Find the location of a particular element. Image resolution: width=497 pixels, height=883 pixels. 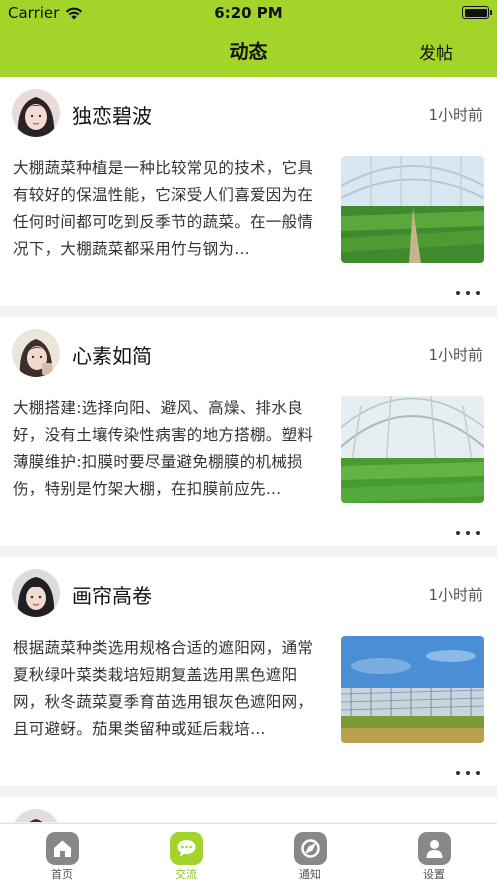

app-header: Carrier 6:20 PM 动态 发帖 is located at coordinates (248, 38).